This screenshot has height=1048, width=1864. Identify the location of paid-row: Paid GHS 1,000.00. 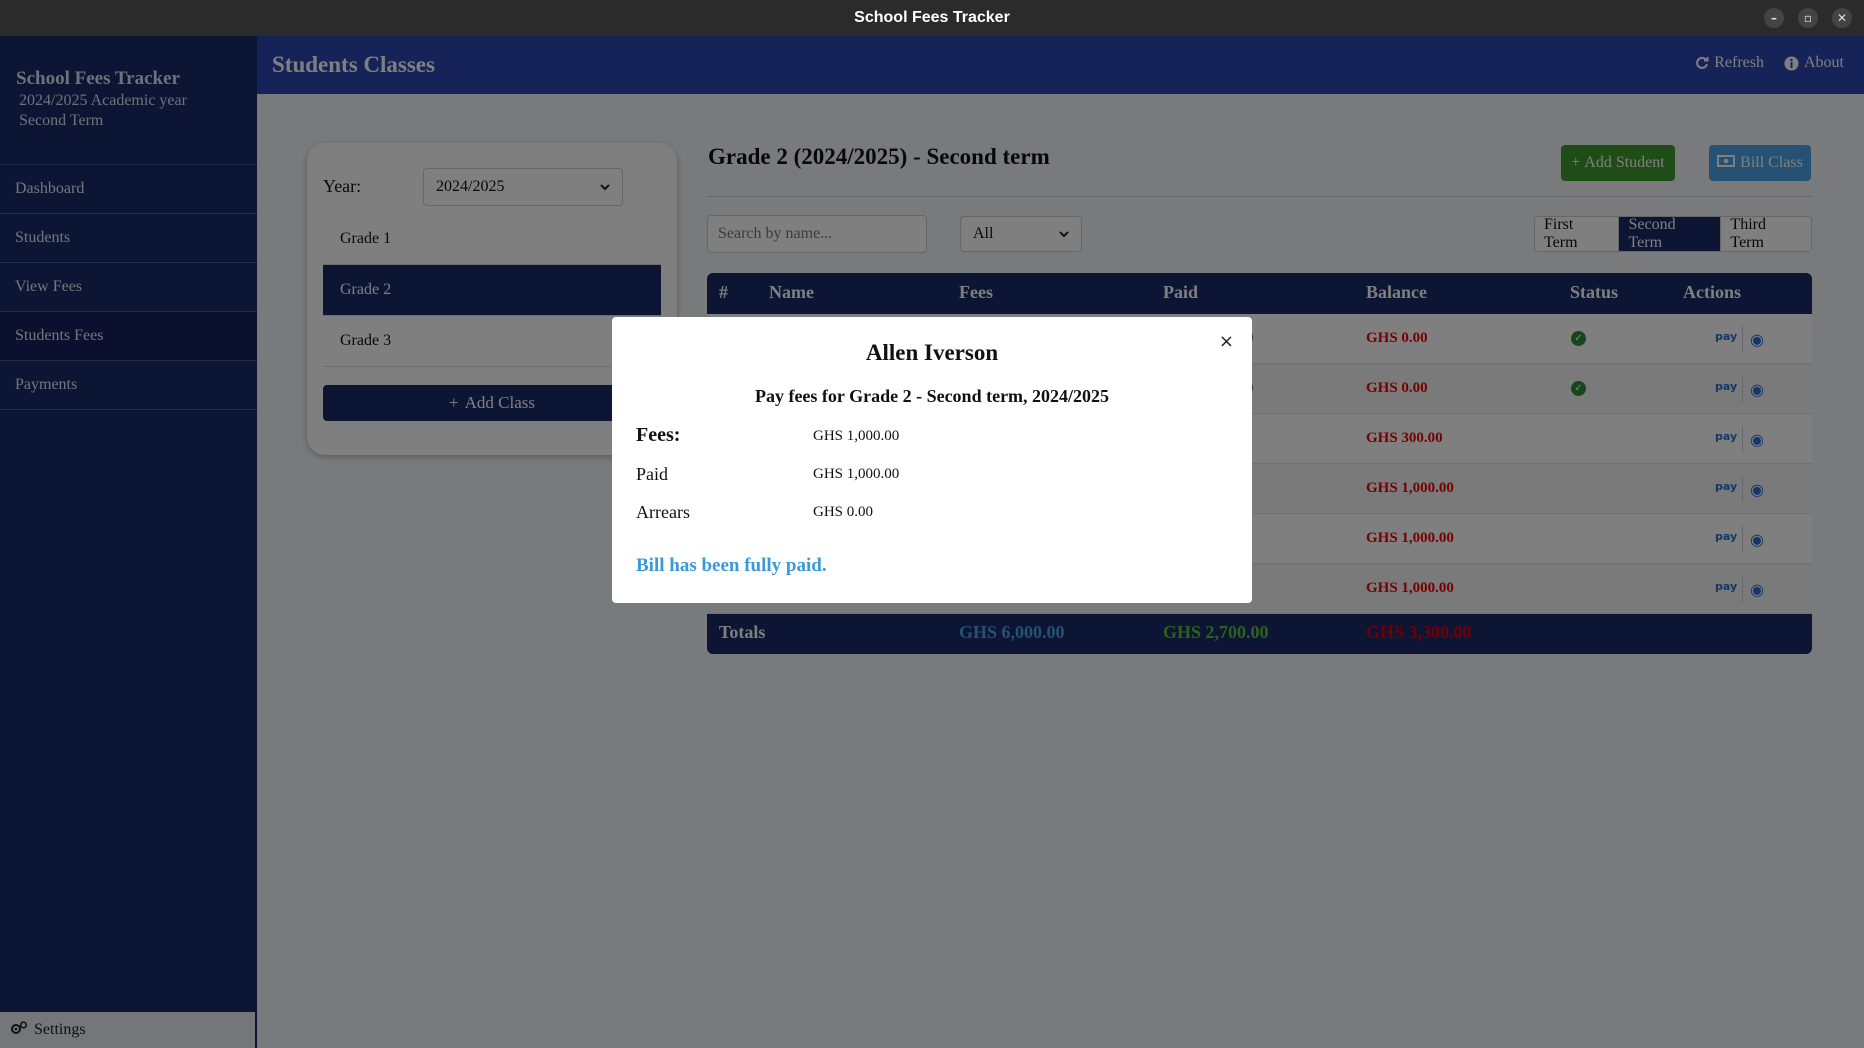
(767, 474).